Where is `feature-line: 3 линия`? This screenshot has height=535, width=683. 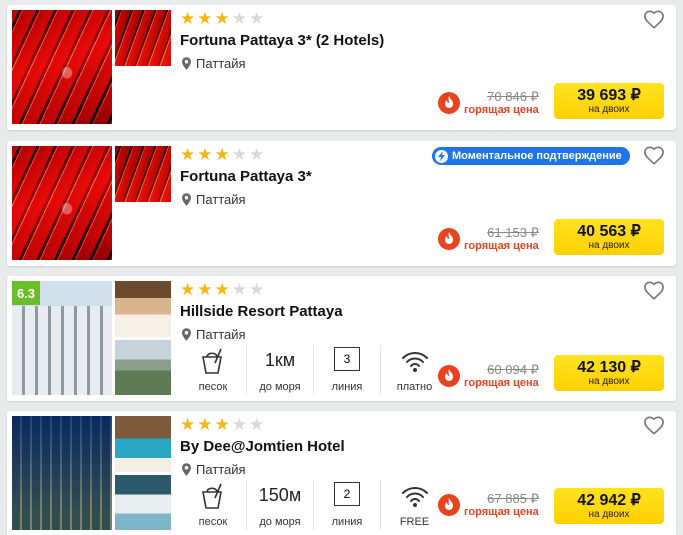
feature-line: 3 линия is located at coordinates (347, 370).